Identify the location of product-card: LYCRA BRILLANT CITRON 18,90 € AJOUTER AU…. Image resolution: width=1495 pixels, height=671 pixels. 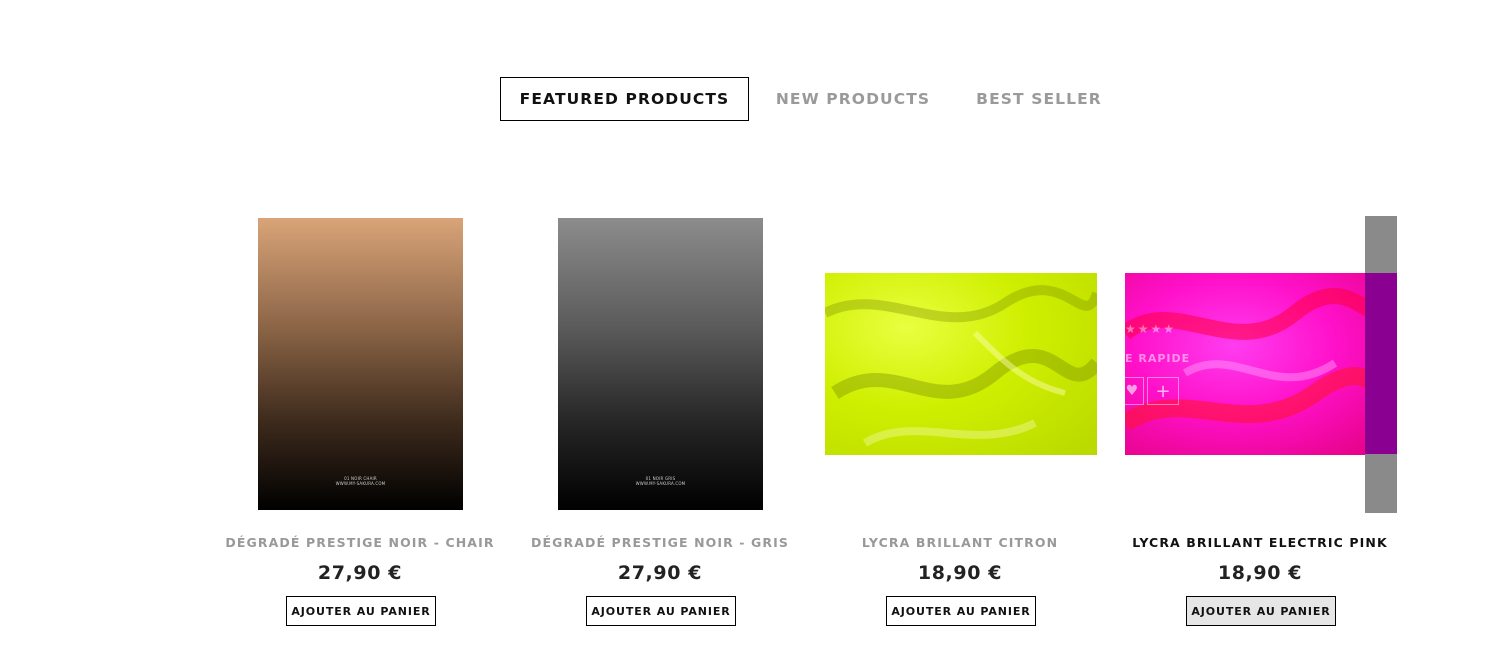
(960, 425).